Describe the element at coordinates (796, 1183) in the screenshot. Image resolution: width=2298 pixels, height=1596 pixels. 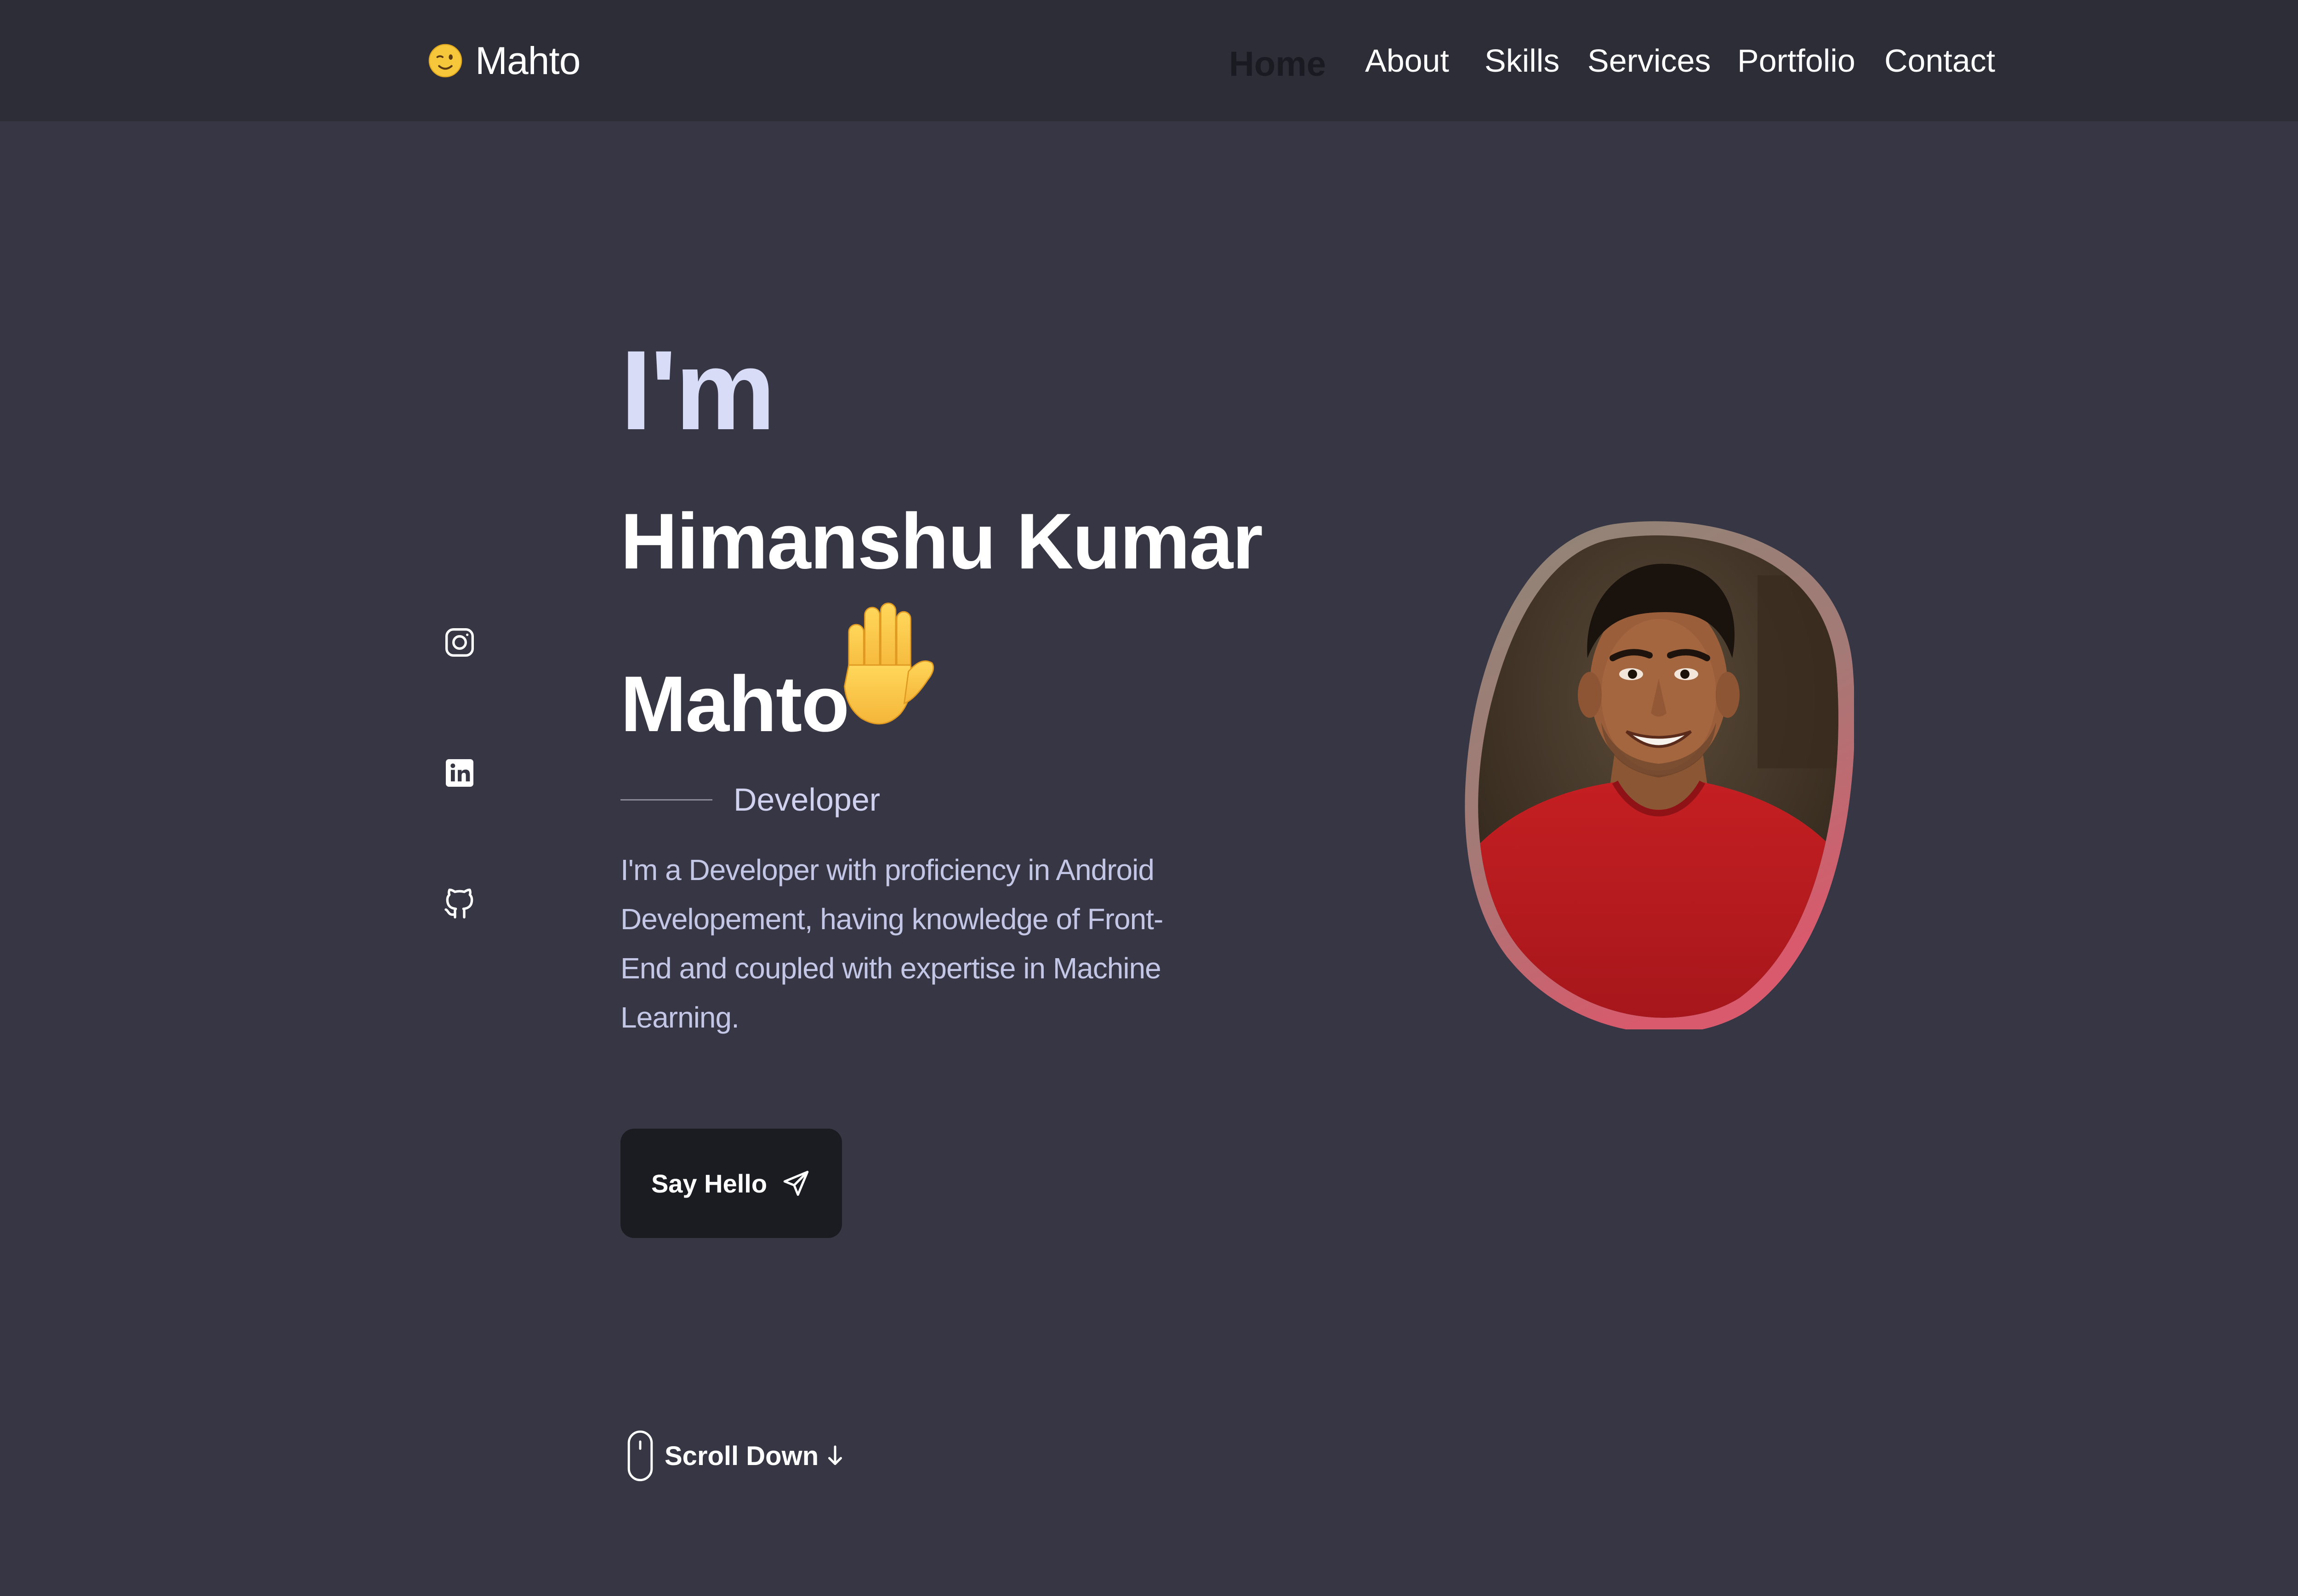
I see `send-icon` at that location.